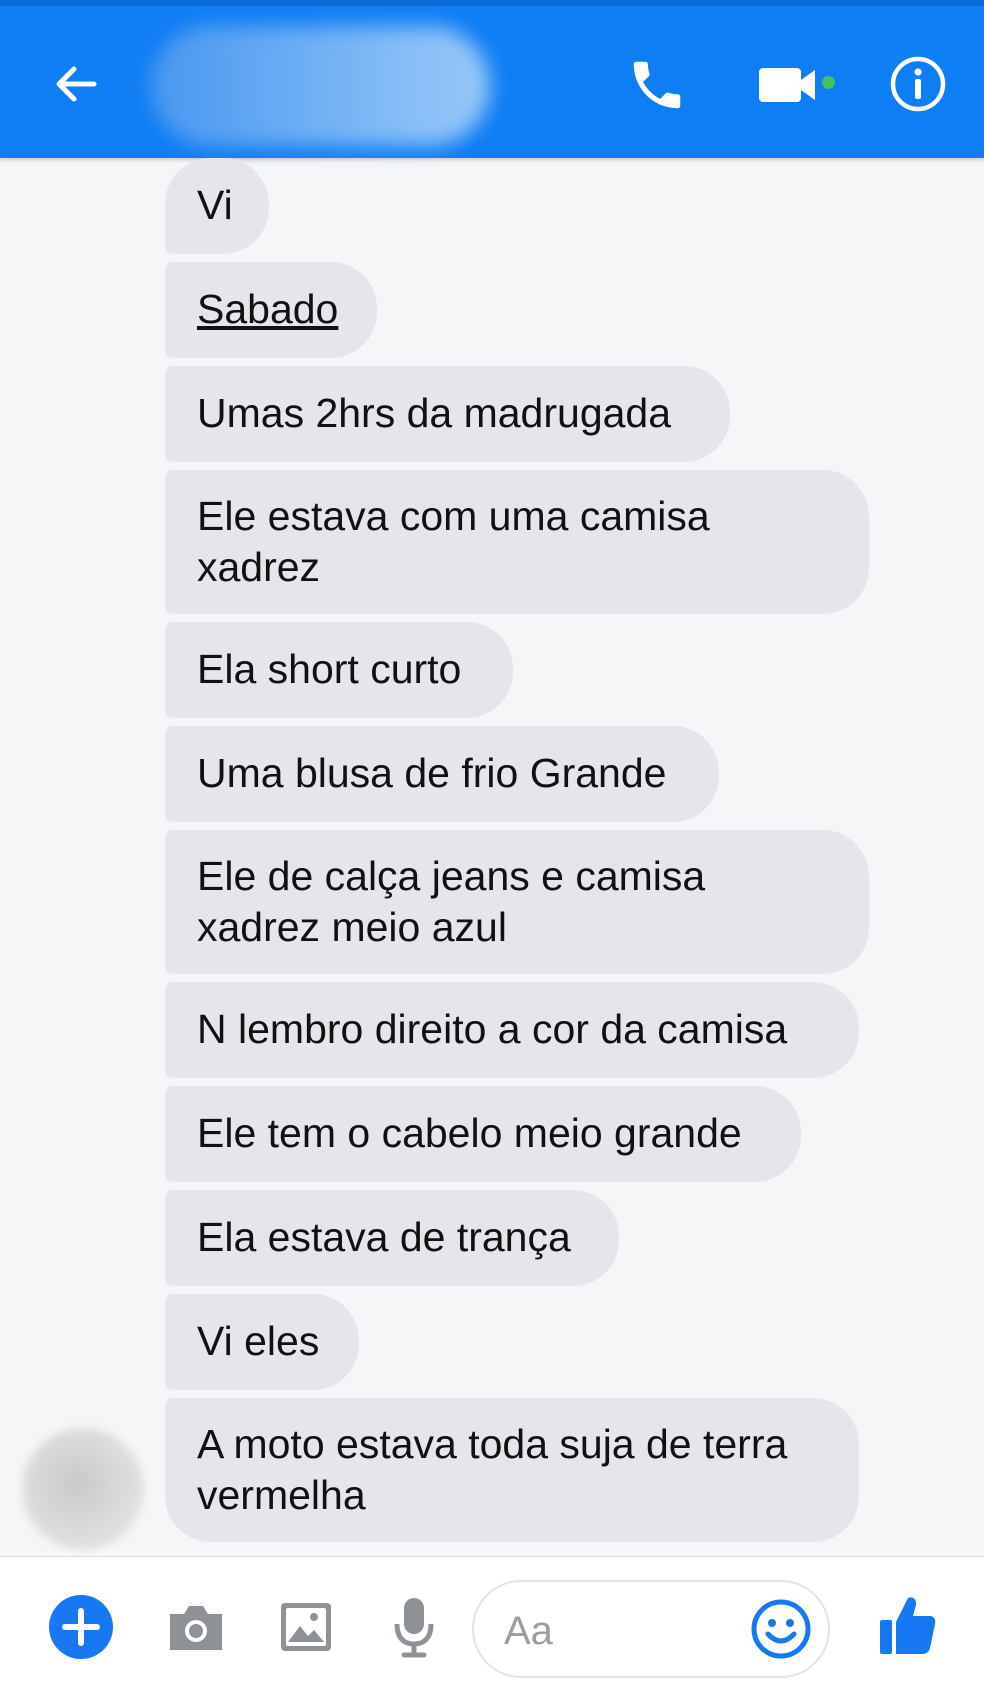 This screenshot has height=1701, width=984. I want to click on message-bubble: Ele estava com uma camisa xadrez, so click(517, 542).